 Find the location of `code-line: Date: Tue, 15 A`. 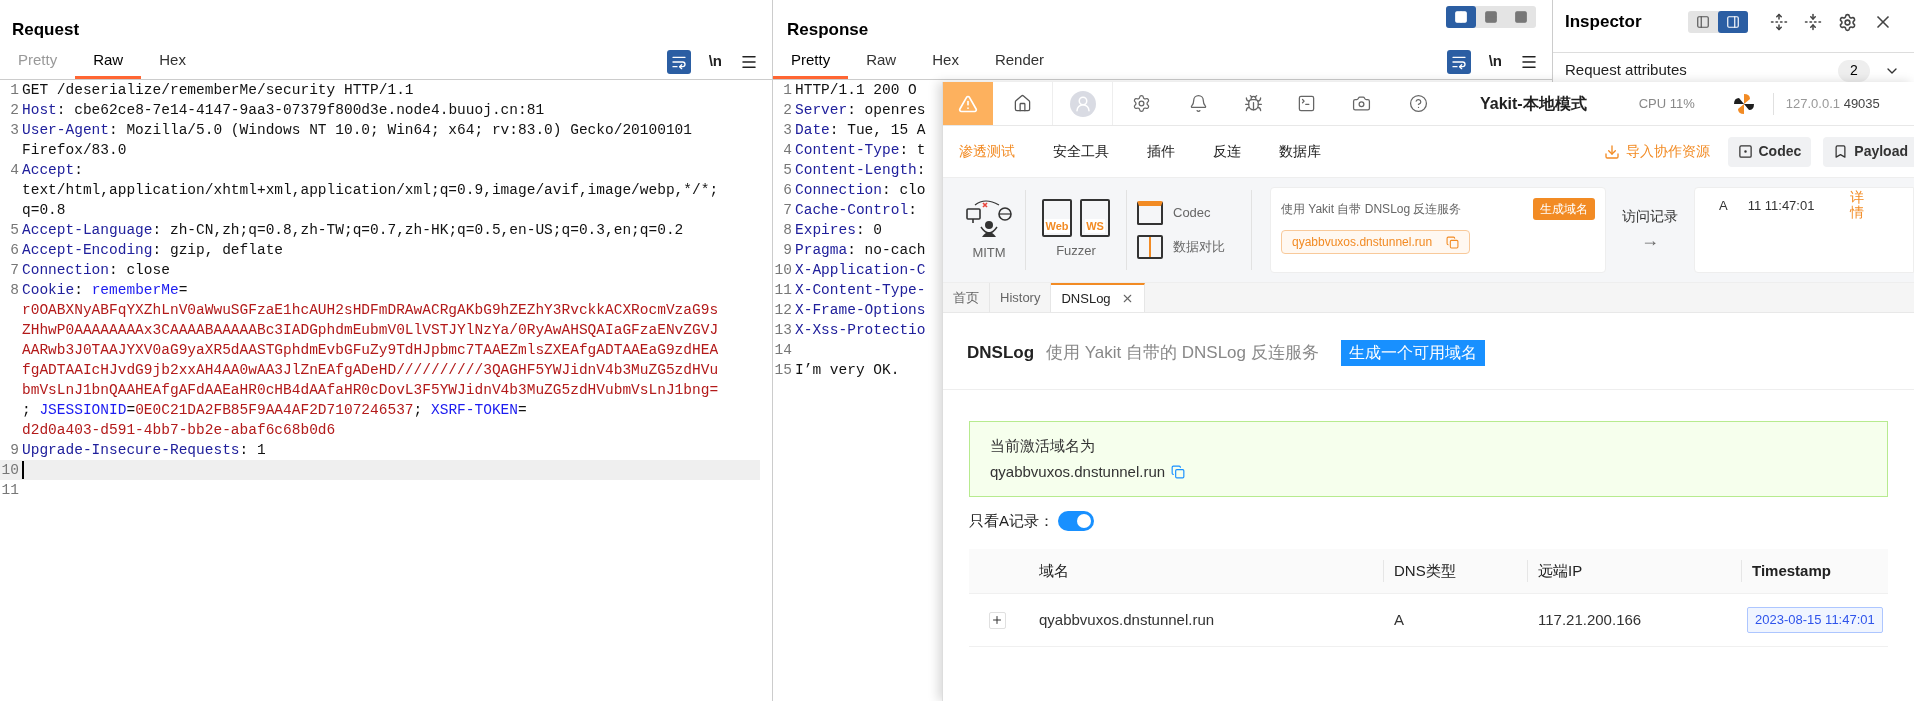

code-line: Date: Tue, 15 A is located at coordinates (860, 130).